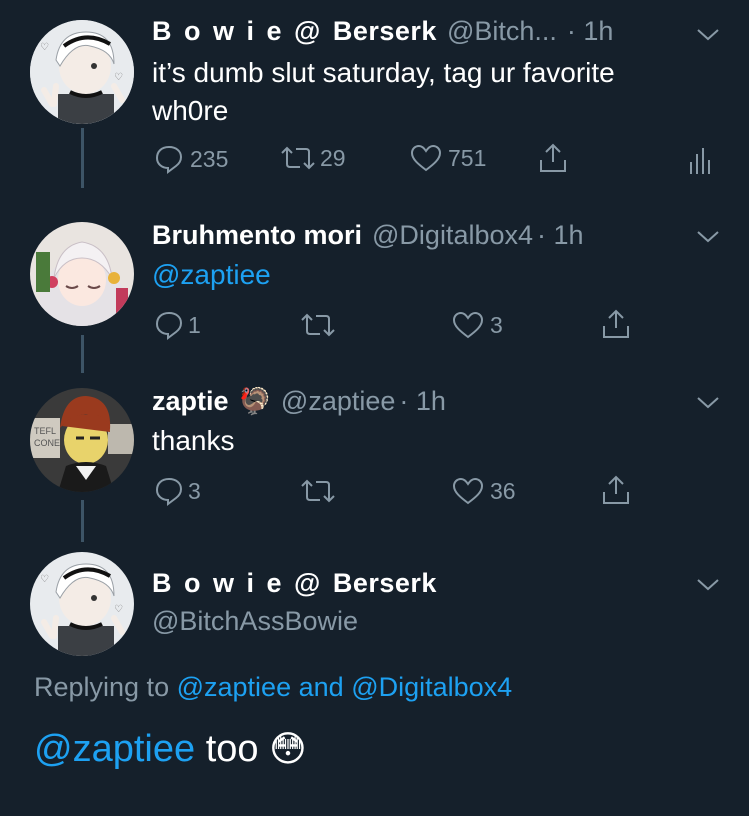  Describe the element at coordinates (209, 158) in the screenshot. I see `reply-count: 235` at that location.